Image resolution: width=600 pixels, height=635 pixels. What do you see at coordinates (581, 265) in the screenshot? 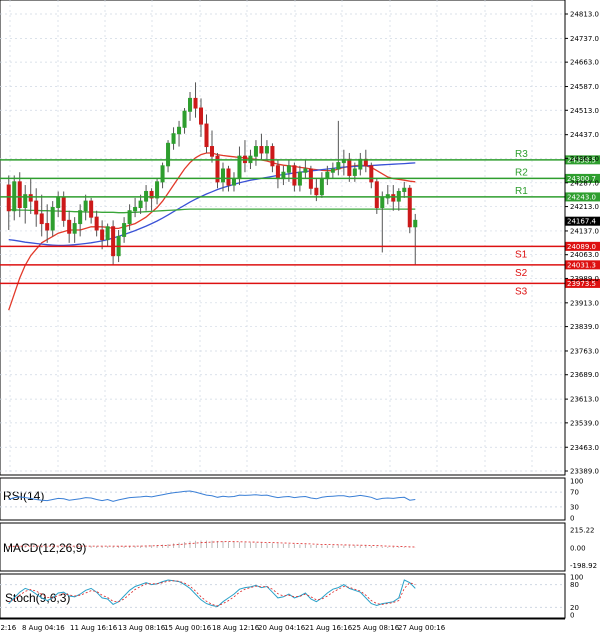
I see `level-price-label: 24031.3` at bounding box center [581, 265].